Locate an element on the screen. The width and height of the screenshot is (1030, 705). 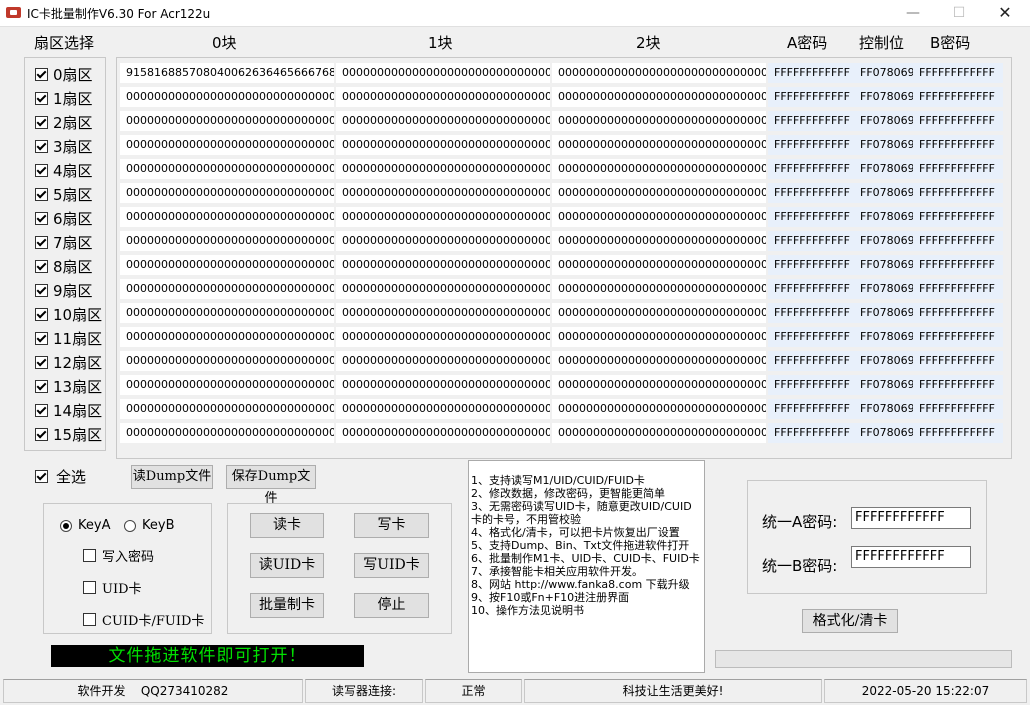
write-card-button: 写卡 is located at coordinates (391, 525).